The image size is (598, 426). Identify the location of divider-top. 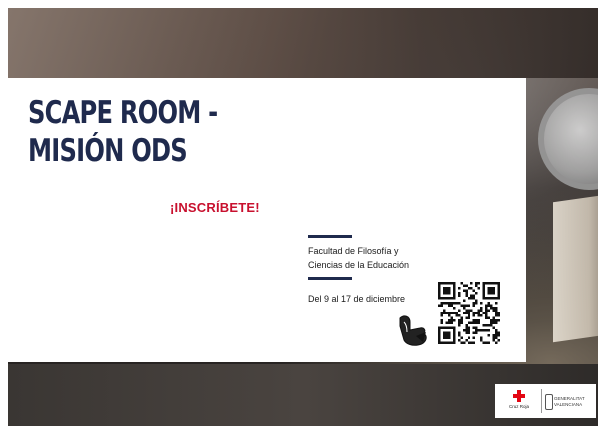
(330, 236).